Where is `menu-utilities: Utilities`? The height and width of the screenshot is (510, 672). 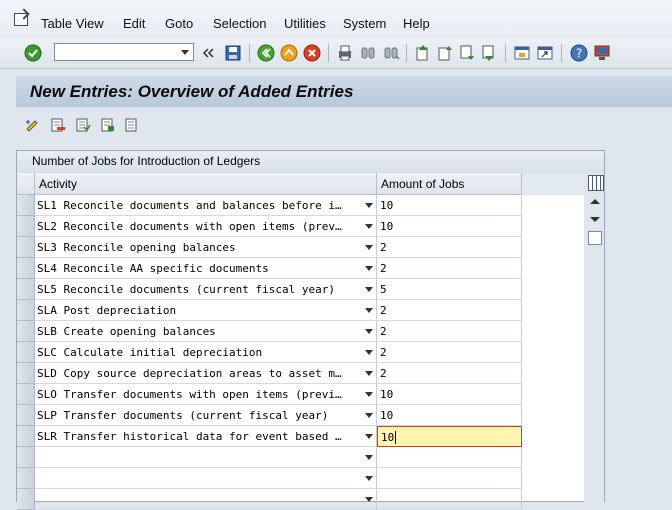
menu-utilities: Utilities is located at coordinates (305, 23).